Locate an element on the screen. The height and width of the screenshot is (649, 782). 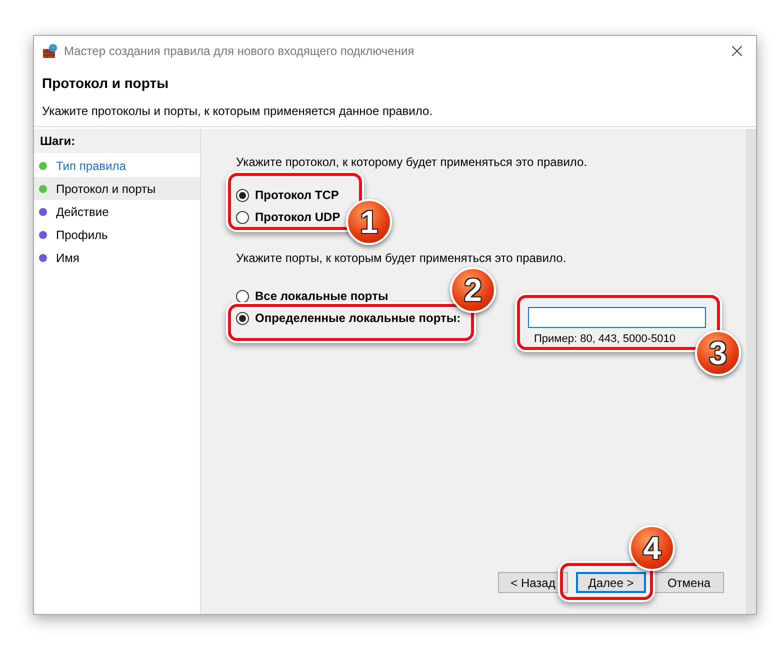
step-item: Имя is located at coordinates (117, 257).